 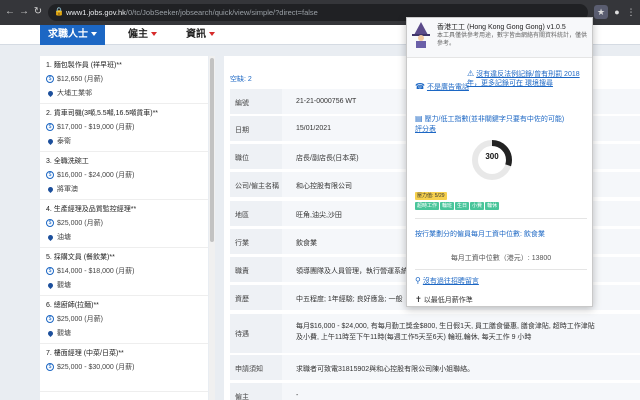 I want to click on phone-icon: ☎, so click(x=420, y=86).